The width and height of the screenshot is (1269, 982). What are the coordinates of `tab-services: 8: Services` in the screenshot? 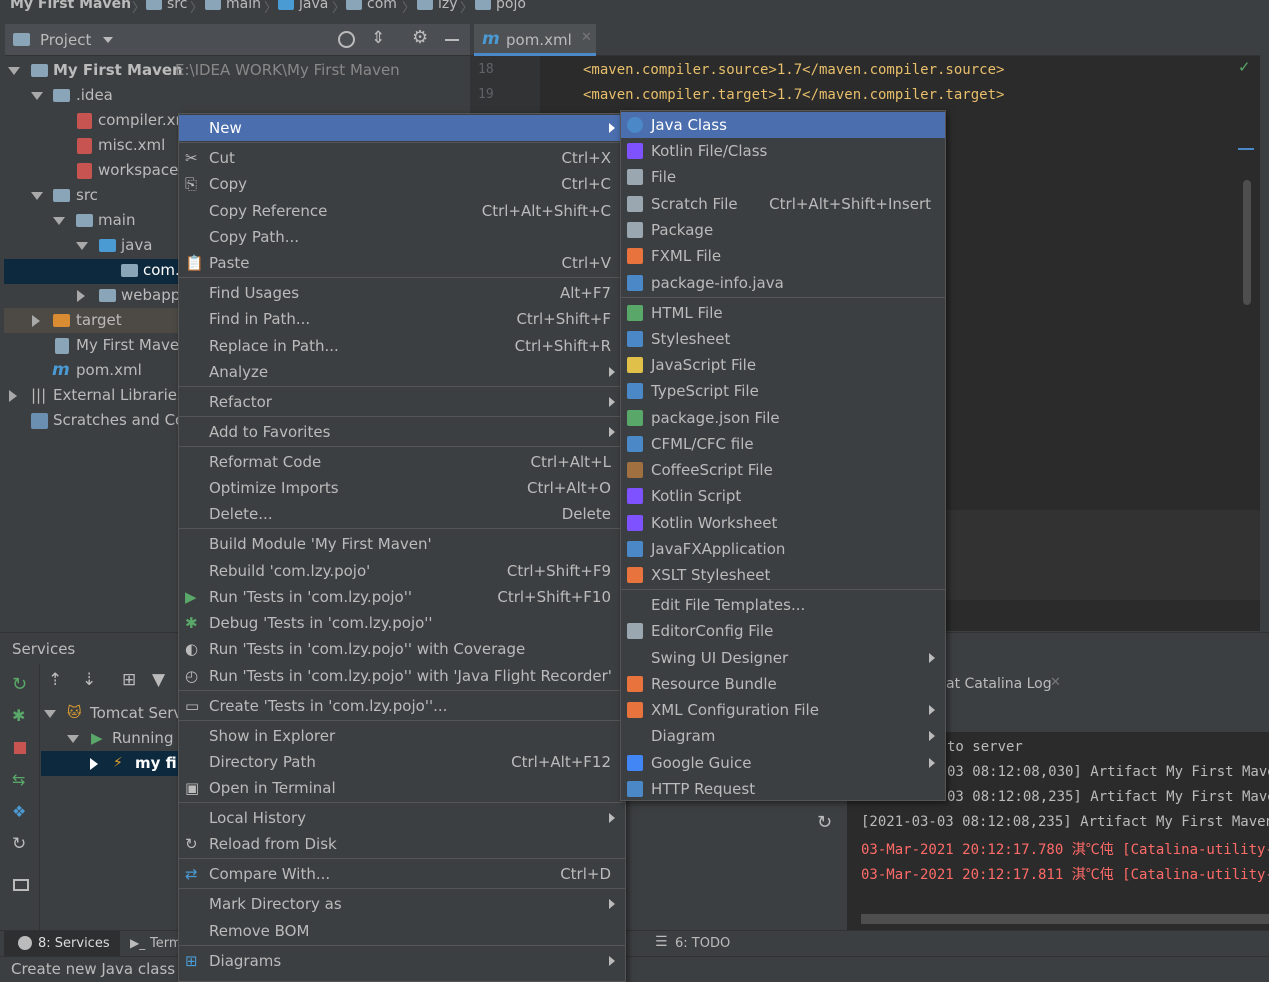 It's located at (62, 944).